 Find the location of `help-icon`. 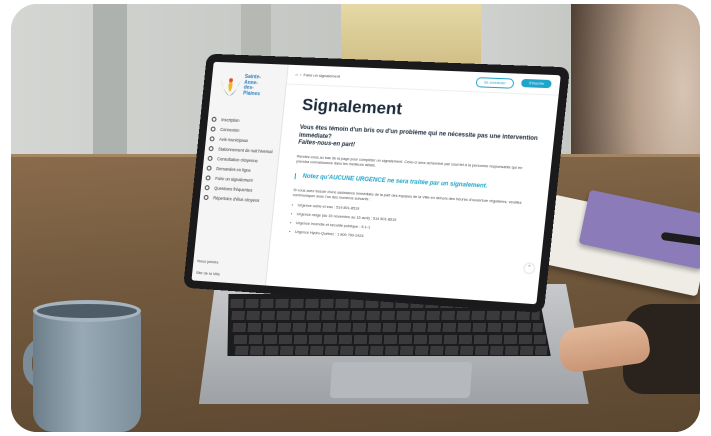

help-icon is located at coordinates (207, 188).